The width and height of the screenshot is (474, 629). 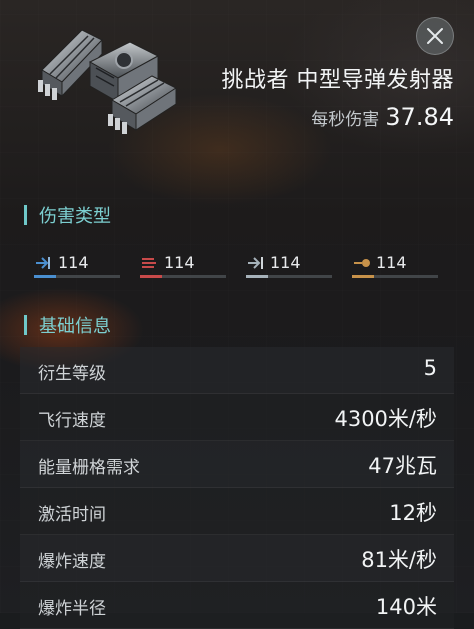 What do you see at coordinates (362, 263) in the screenshot?
I see `explosive-damage-icon` at bounding box center [362, 263].